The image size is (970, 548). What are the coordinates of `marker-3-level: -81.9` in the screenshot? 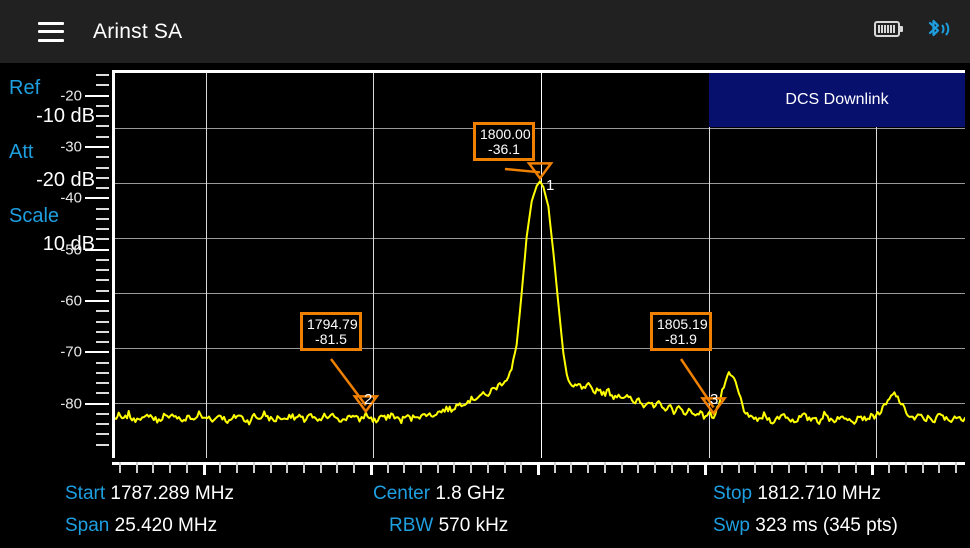 It's located at (681, 339).